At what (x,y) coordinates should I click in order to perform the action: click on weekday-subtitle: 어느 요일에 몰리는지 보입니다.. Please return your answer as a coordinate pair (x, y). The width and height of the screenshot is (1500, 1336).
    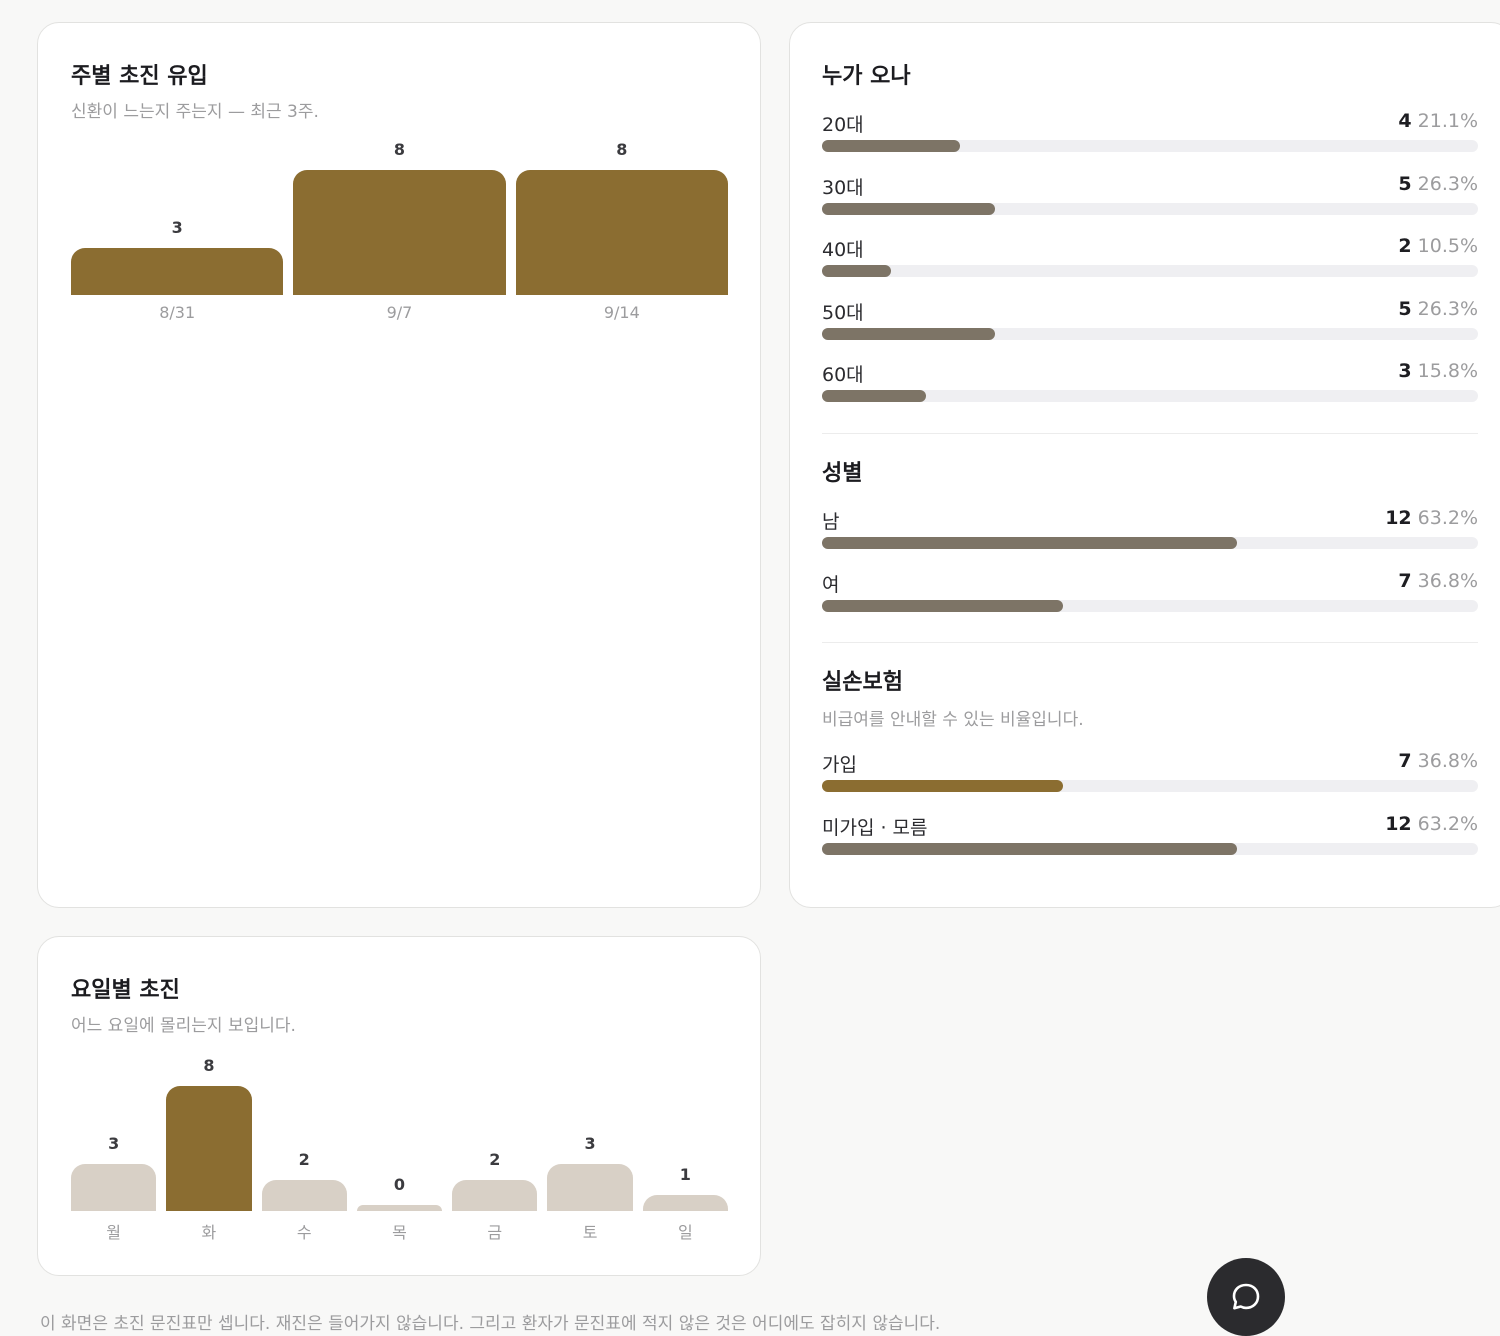
    Looking at the image, I should click on (183, 1026).